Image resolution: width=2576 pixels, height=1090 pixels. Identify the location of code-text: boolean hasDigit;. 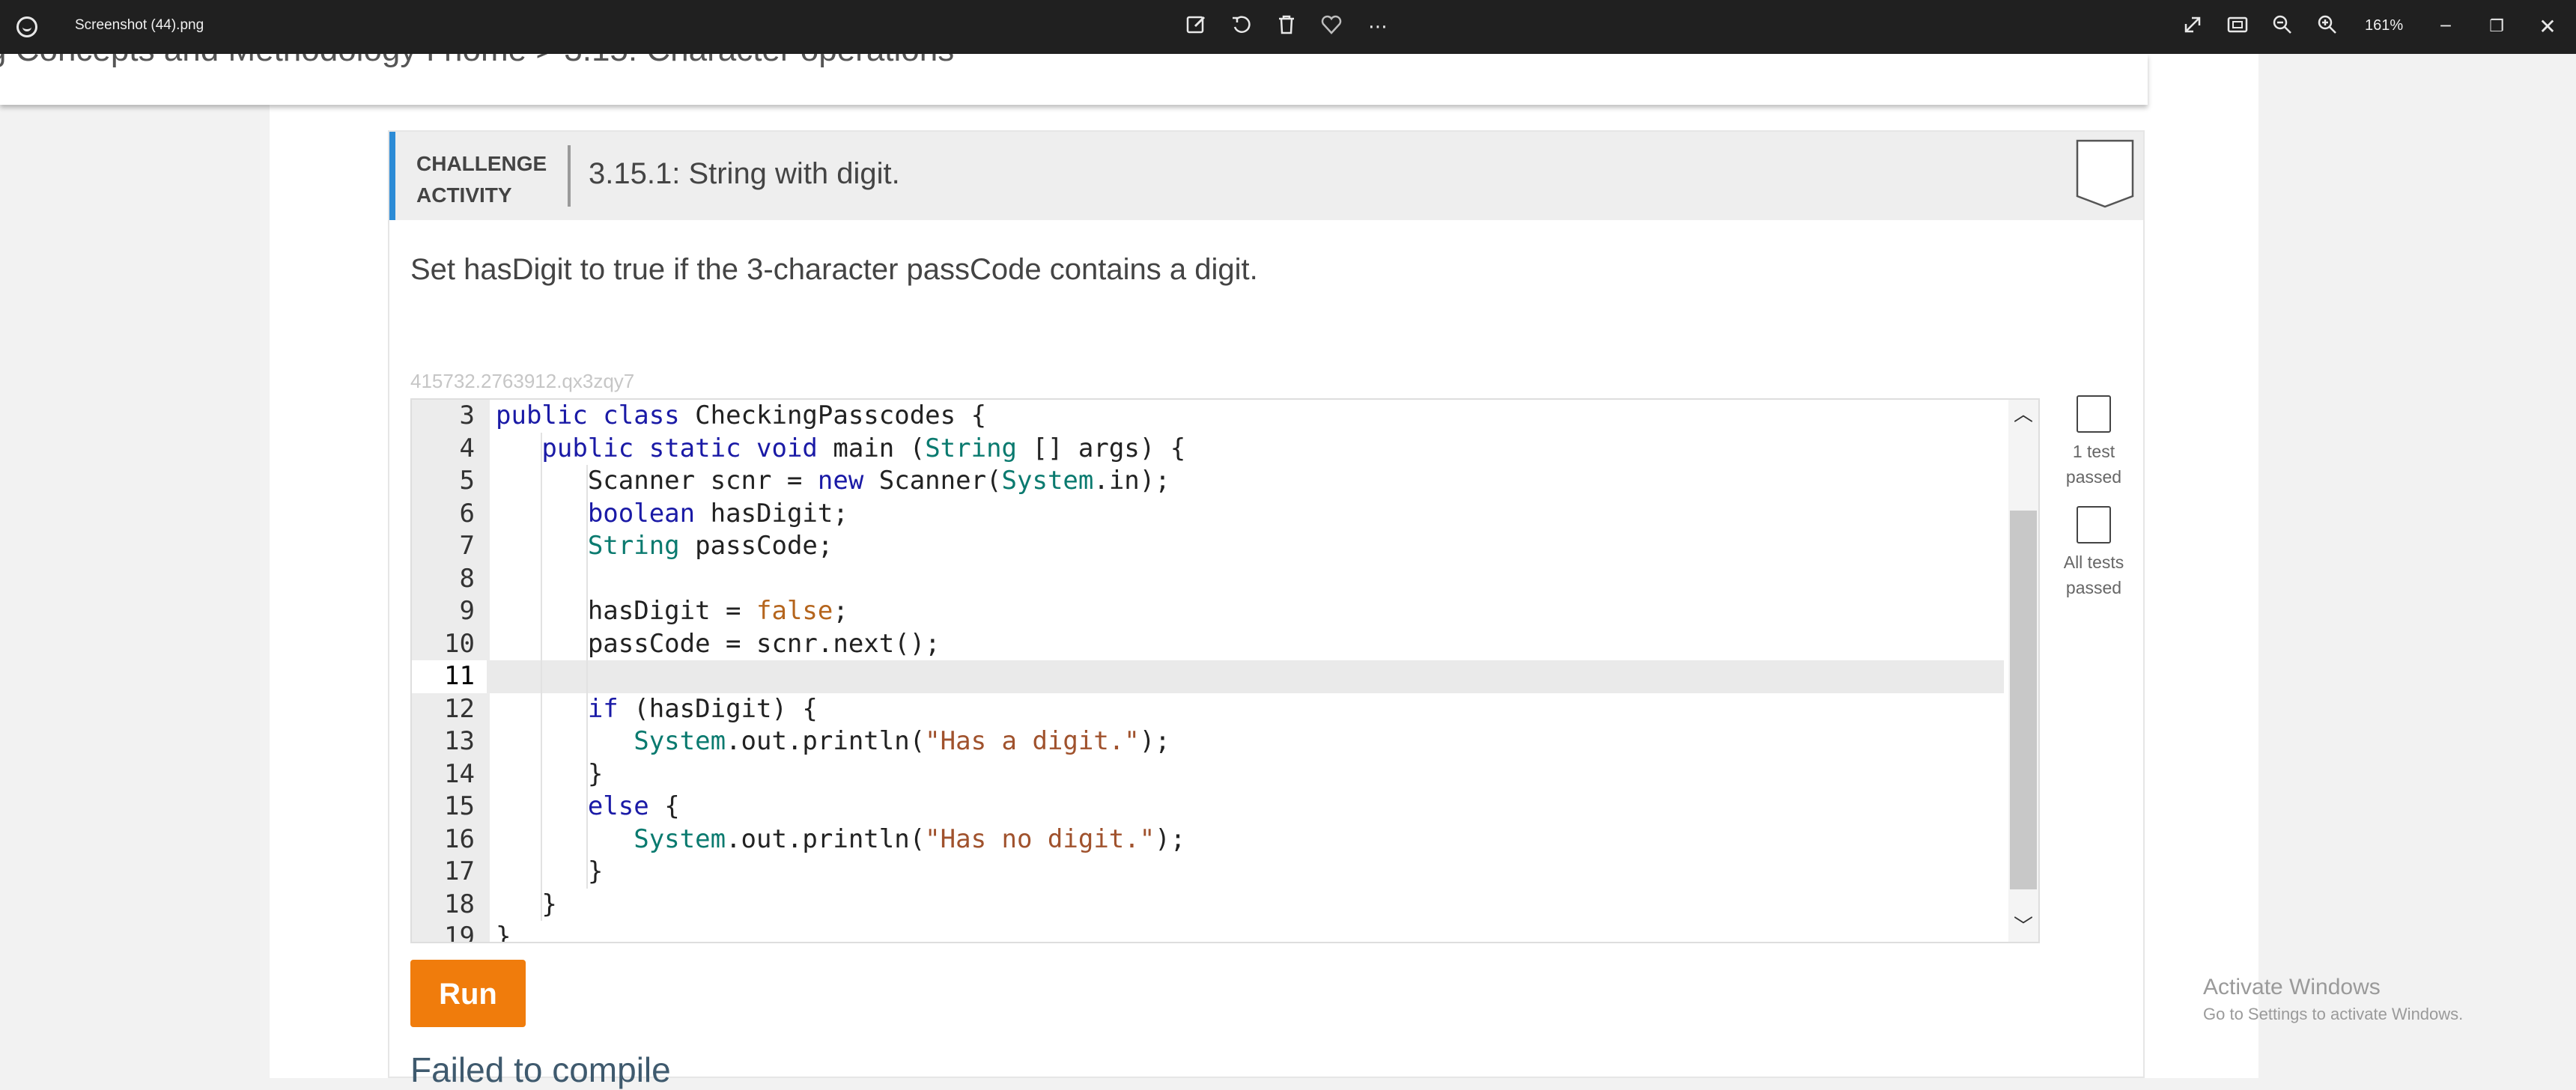
(672, 514).